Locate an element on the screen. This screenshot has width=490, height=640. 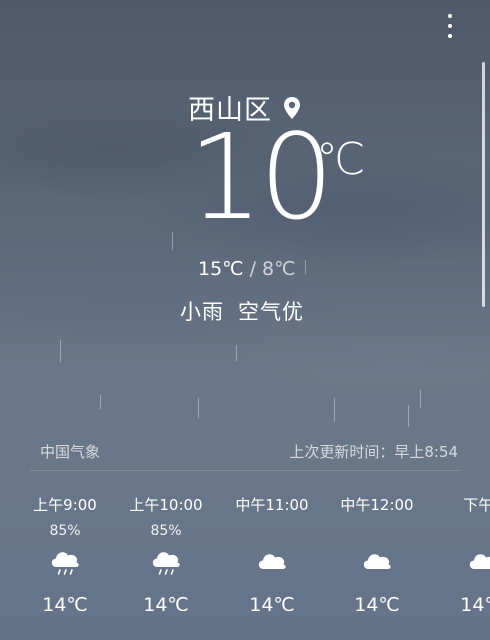
hourly-item: 中午11:00 14℃ is located at coordinates (272, 556).